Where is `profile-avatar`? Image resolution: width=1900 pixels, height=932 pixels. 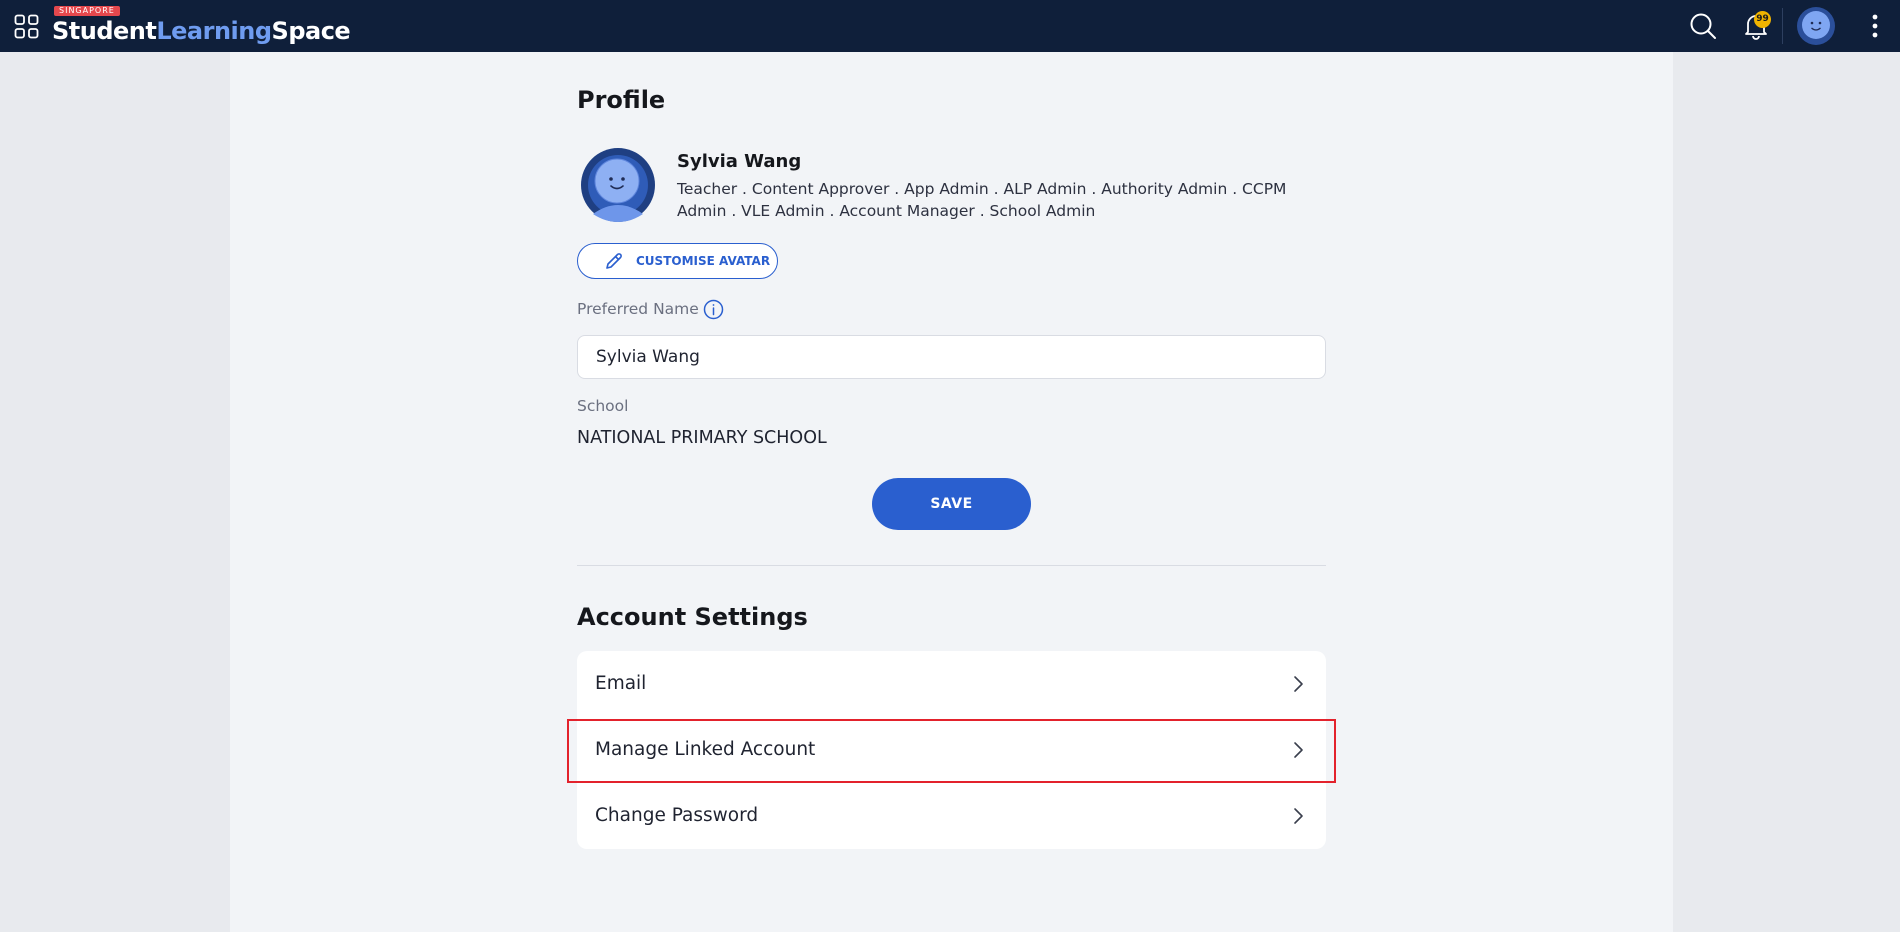
profile-avatar is located at coordinates (618, 185).